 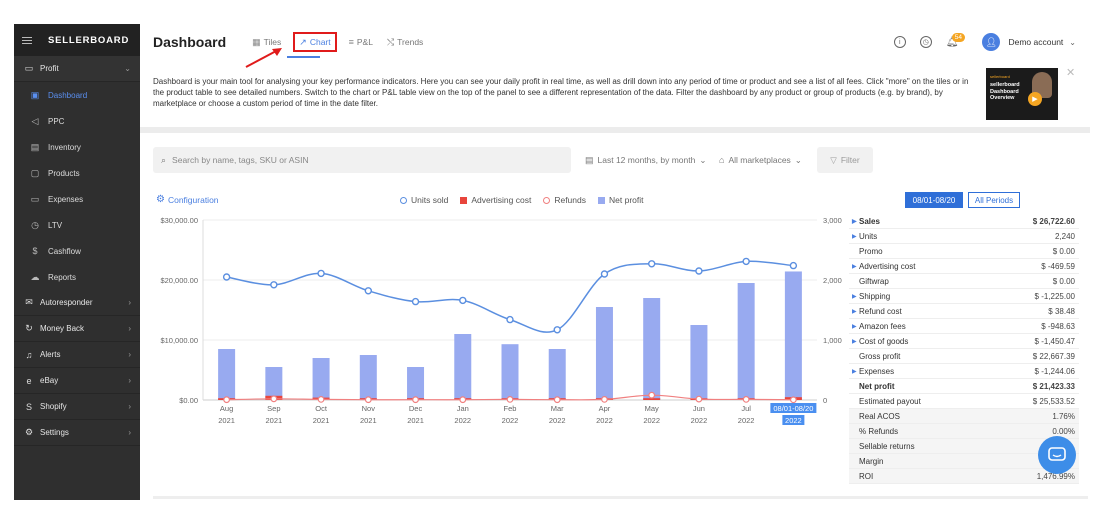 I want to click on summary-value: 1.76%, so click(x=1063, y=416).